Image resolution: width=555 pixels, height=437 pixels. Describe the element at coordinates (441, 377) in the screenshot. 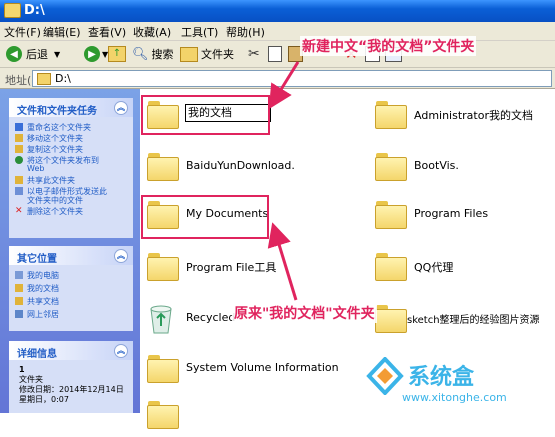

I see `watermark-brand: 系统盒` at that location.